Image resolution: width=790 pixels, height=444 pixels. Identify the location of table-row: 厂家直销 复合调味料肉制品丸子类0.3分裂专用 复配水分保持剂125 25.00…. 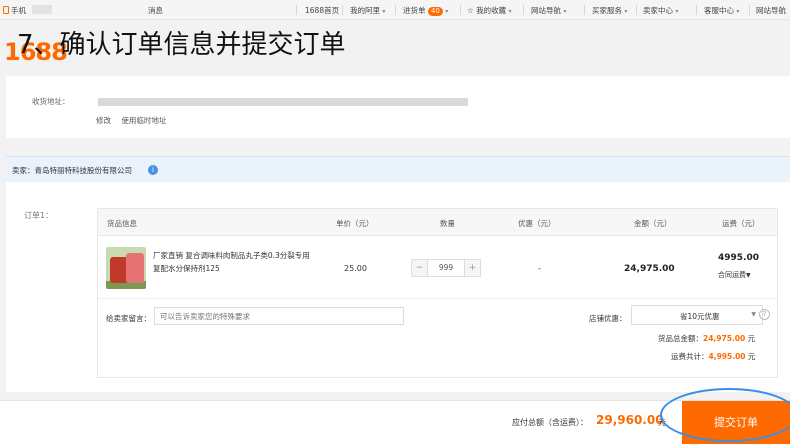
(437, 268).